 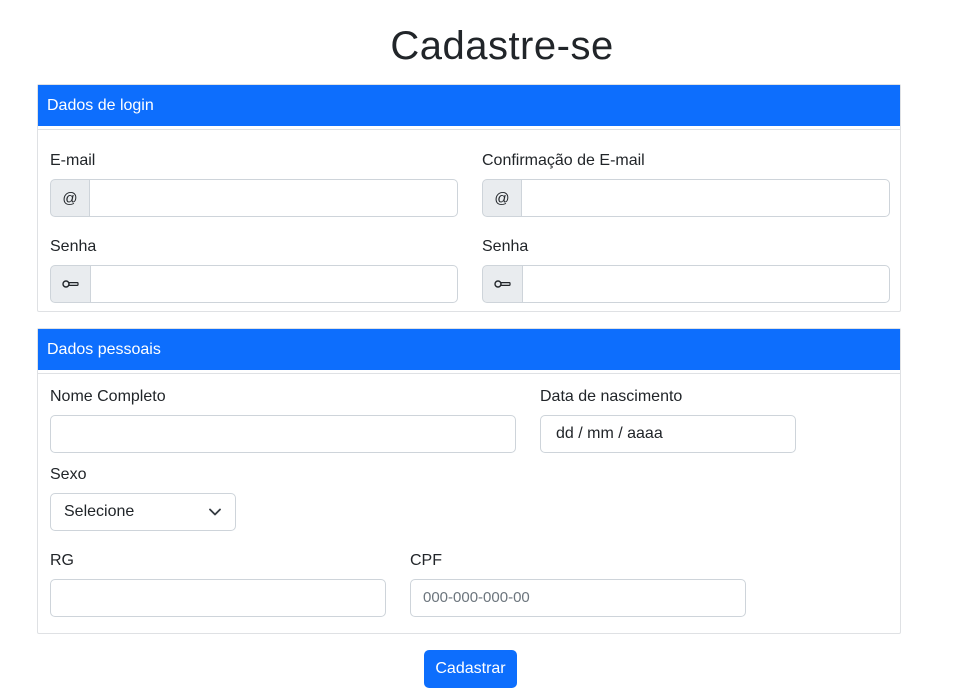 I want to click on password-confirm-input, so click(x=706, y=284).